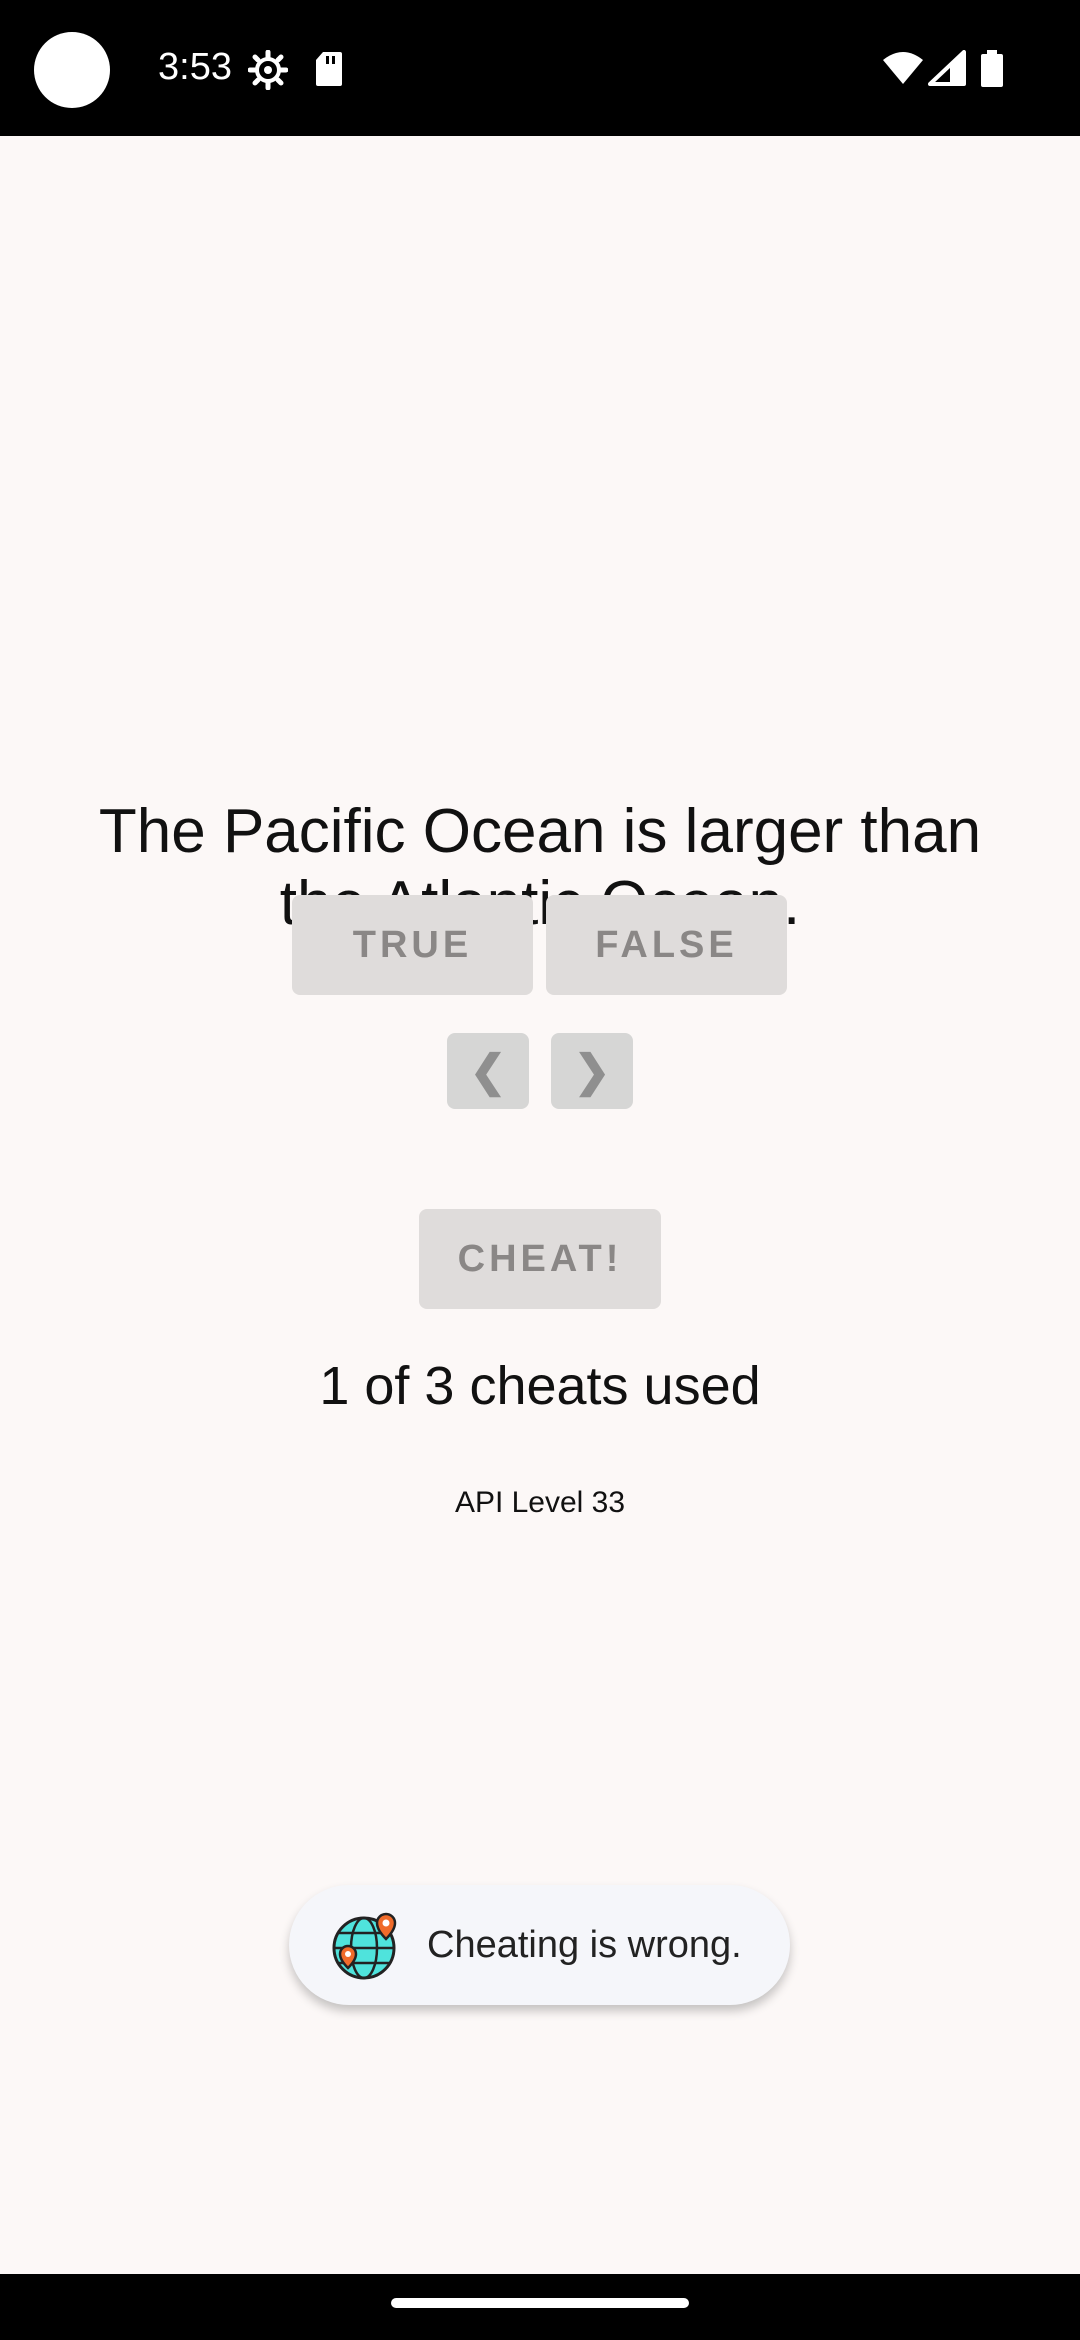  What do you see at coordinates (947, 70) in the screenshot?
I see `signal-icon` at bounding box center [947, 70].